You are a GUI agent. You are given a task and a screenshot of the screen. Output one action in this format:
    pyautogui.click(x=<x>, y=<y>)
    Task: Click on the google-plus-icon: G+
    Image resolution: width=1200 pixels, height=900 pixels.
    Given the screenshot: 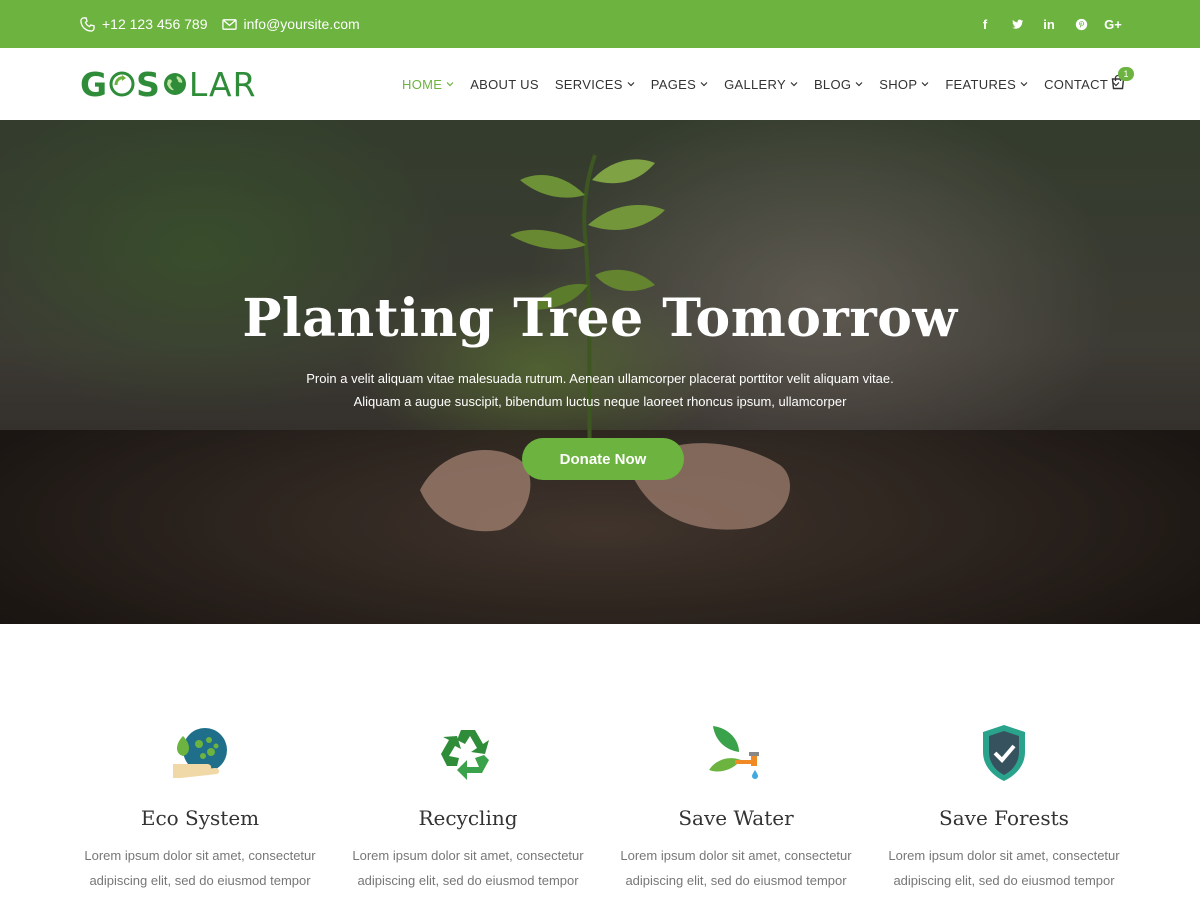 What is the action you would take?
    pyautogui.click(x=1113, y=24)
    